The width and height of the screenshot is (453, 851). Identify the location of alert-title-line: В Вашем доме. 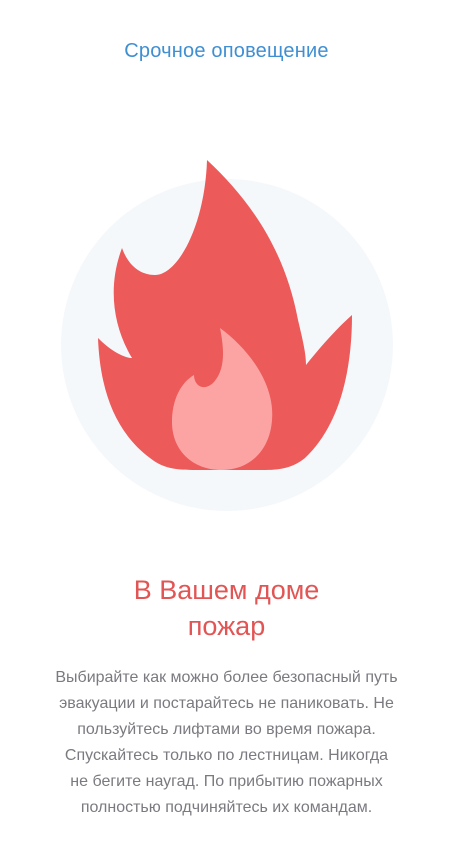
(226, 590).